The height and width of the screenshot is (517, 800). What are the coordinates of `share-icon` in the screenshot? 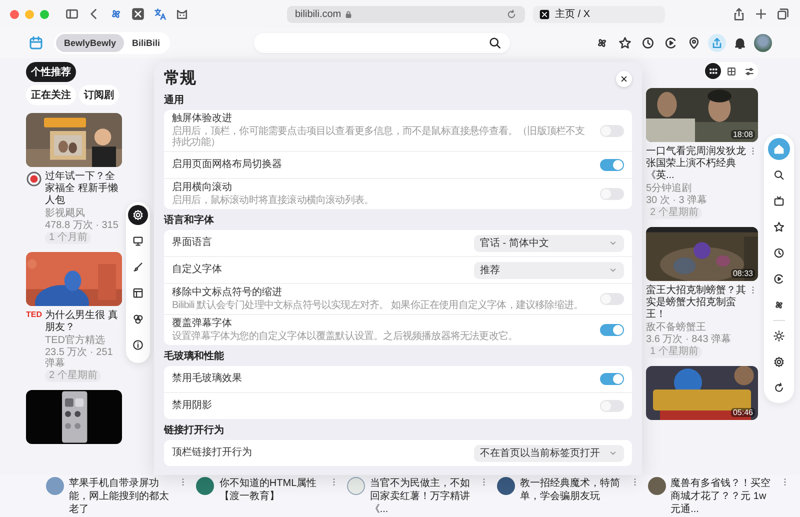 It's located at (739, 14).